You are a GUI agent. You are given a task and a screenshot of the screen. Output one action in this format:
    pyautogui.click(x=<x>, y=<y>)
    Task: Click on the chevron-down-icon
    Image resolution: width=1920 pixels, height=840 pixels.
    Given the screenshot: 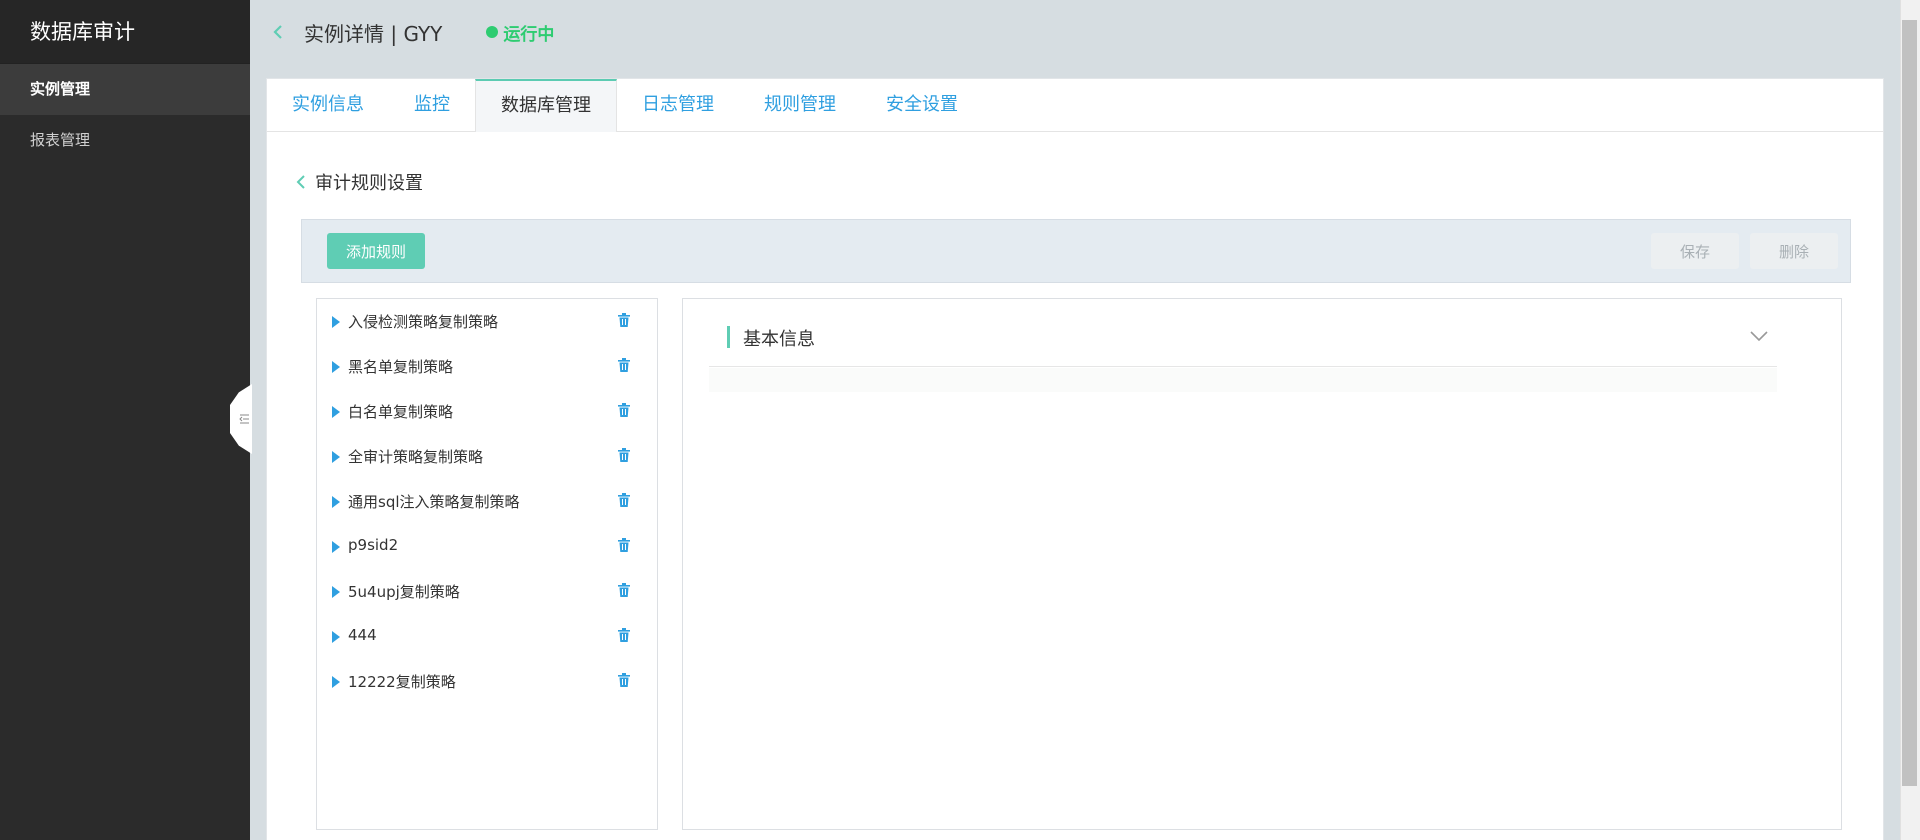 What is the action you would take?
    pyautogui.click(x=1759, y=336)
    